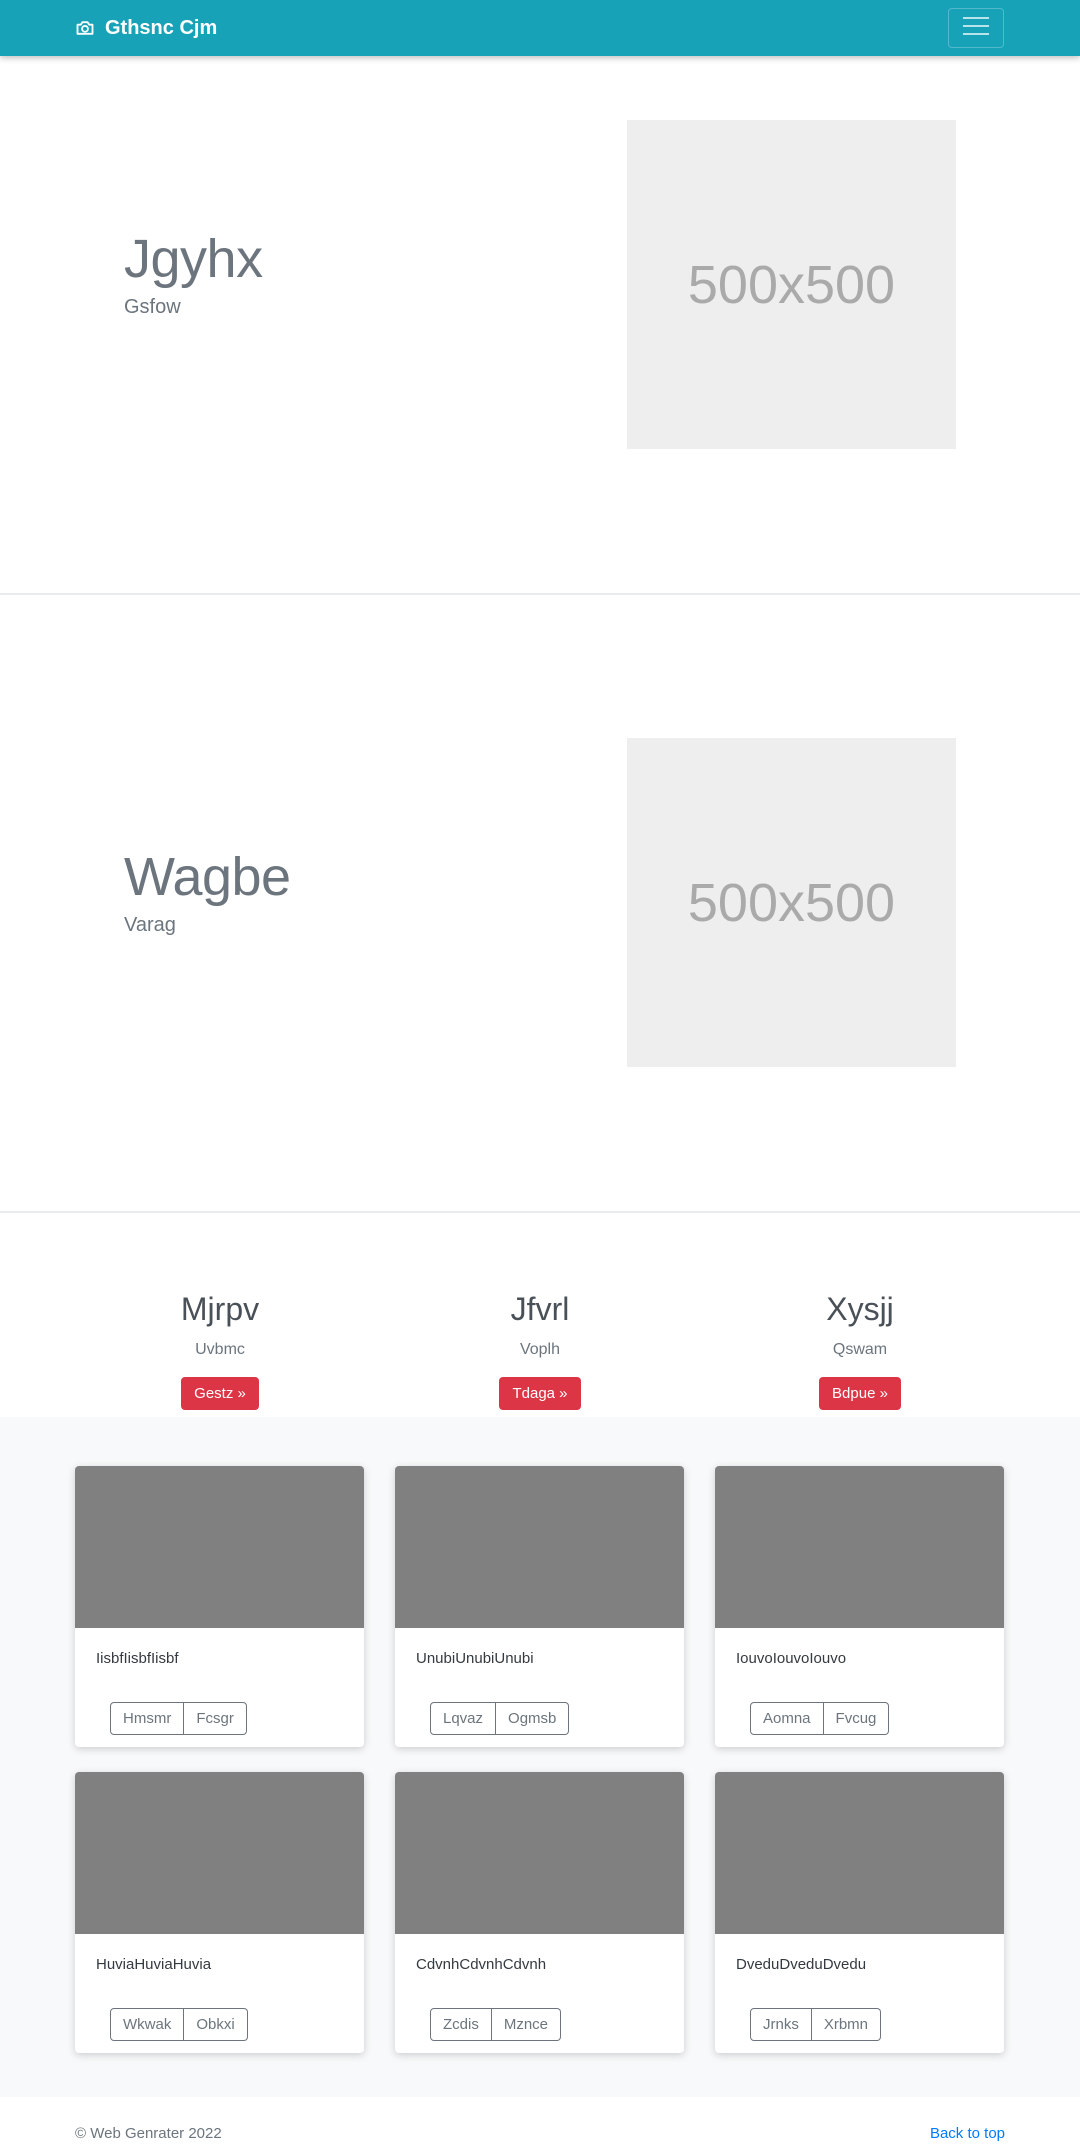 This screenshot has height=2149, width=1080. Describe the element at coordinates (781, 2024) in the screenshot. I see `card-button: Jrnks` at that location.